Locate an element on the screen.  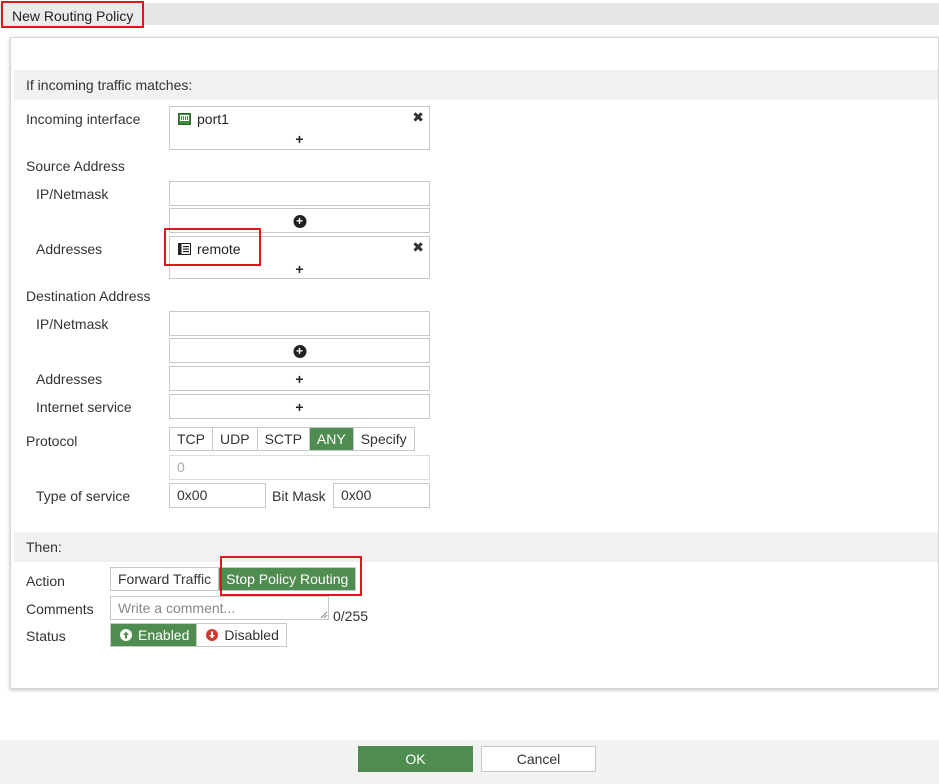
match-section-heading: If incoming traffic matches: is located at coordinates (476, 85).